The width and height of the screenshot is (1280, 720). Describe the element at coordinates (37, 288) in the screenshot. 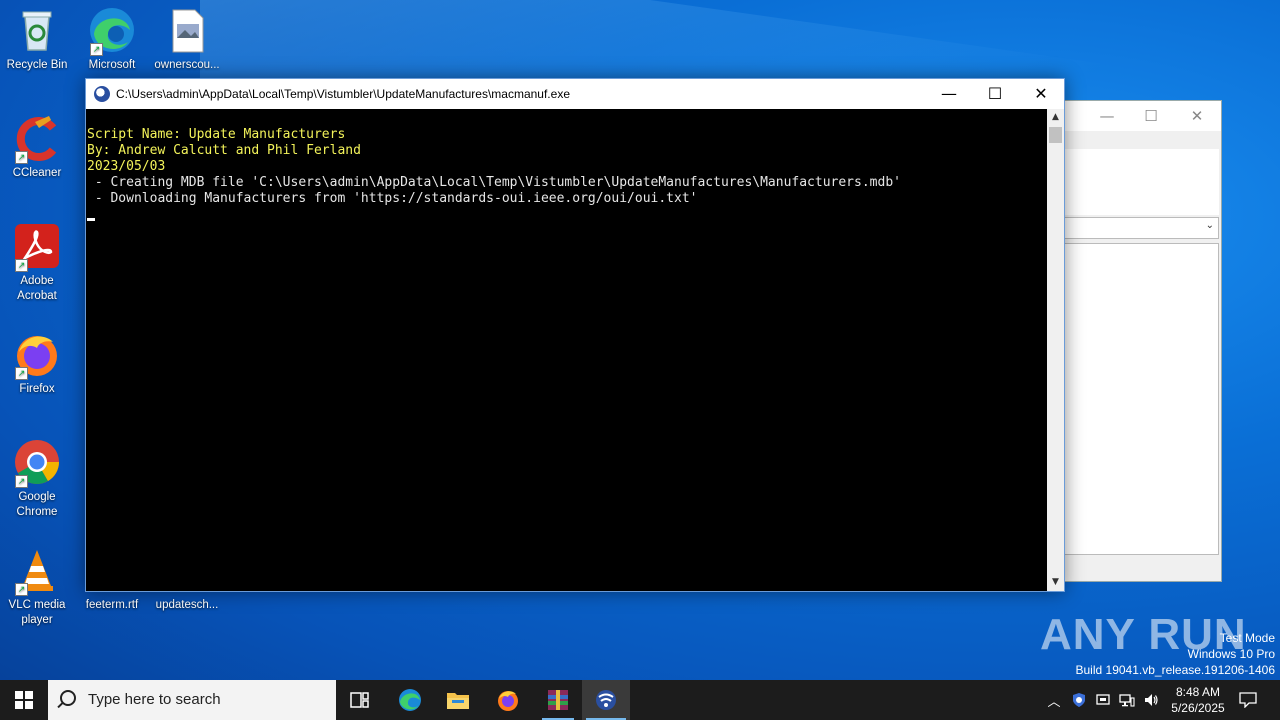

I see `desktop-icon-label: Adobe Acrobat` at that location.